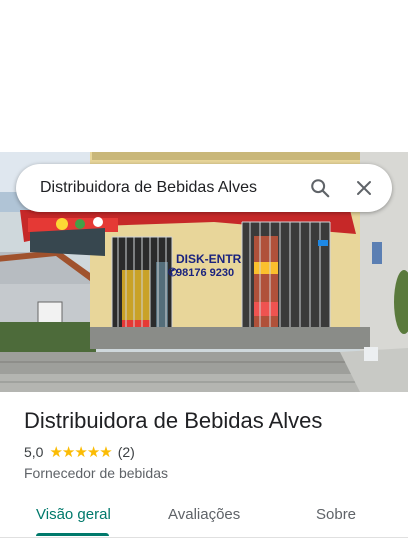 This screenshot has width=408, height=544. What do you see at coordinates (364, 188) in the screenshot?
I see `close-icon` at bounding box center [364, 188].